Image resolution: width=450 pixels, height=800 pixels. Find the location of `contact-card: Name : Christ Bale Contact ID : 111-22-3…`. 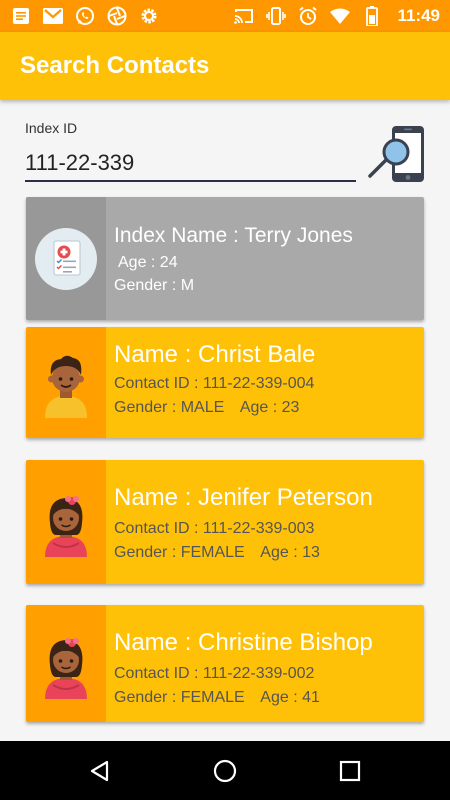

contact-card: Name : Christ Bale Contact ID : 111-22-3… is located at coordinates (225, 382).